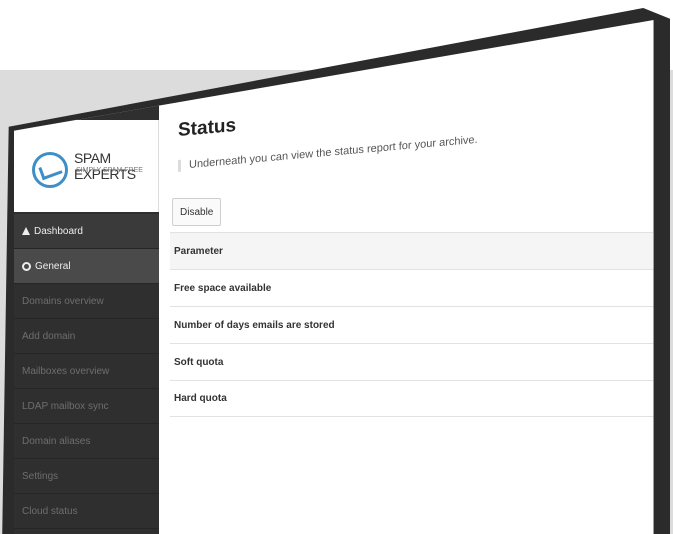 The width and height of the screenshot is (673, 534). What do you see at coordinates (412, 287) in the screenshot?
I see `table-row: Free space available` at bounding box center [412, 287].